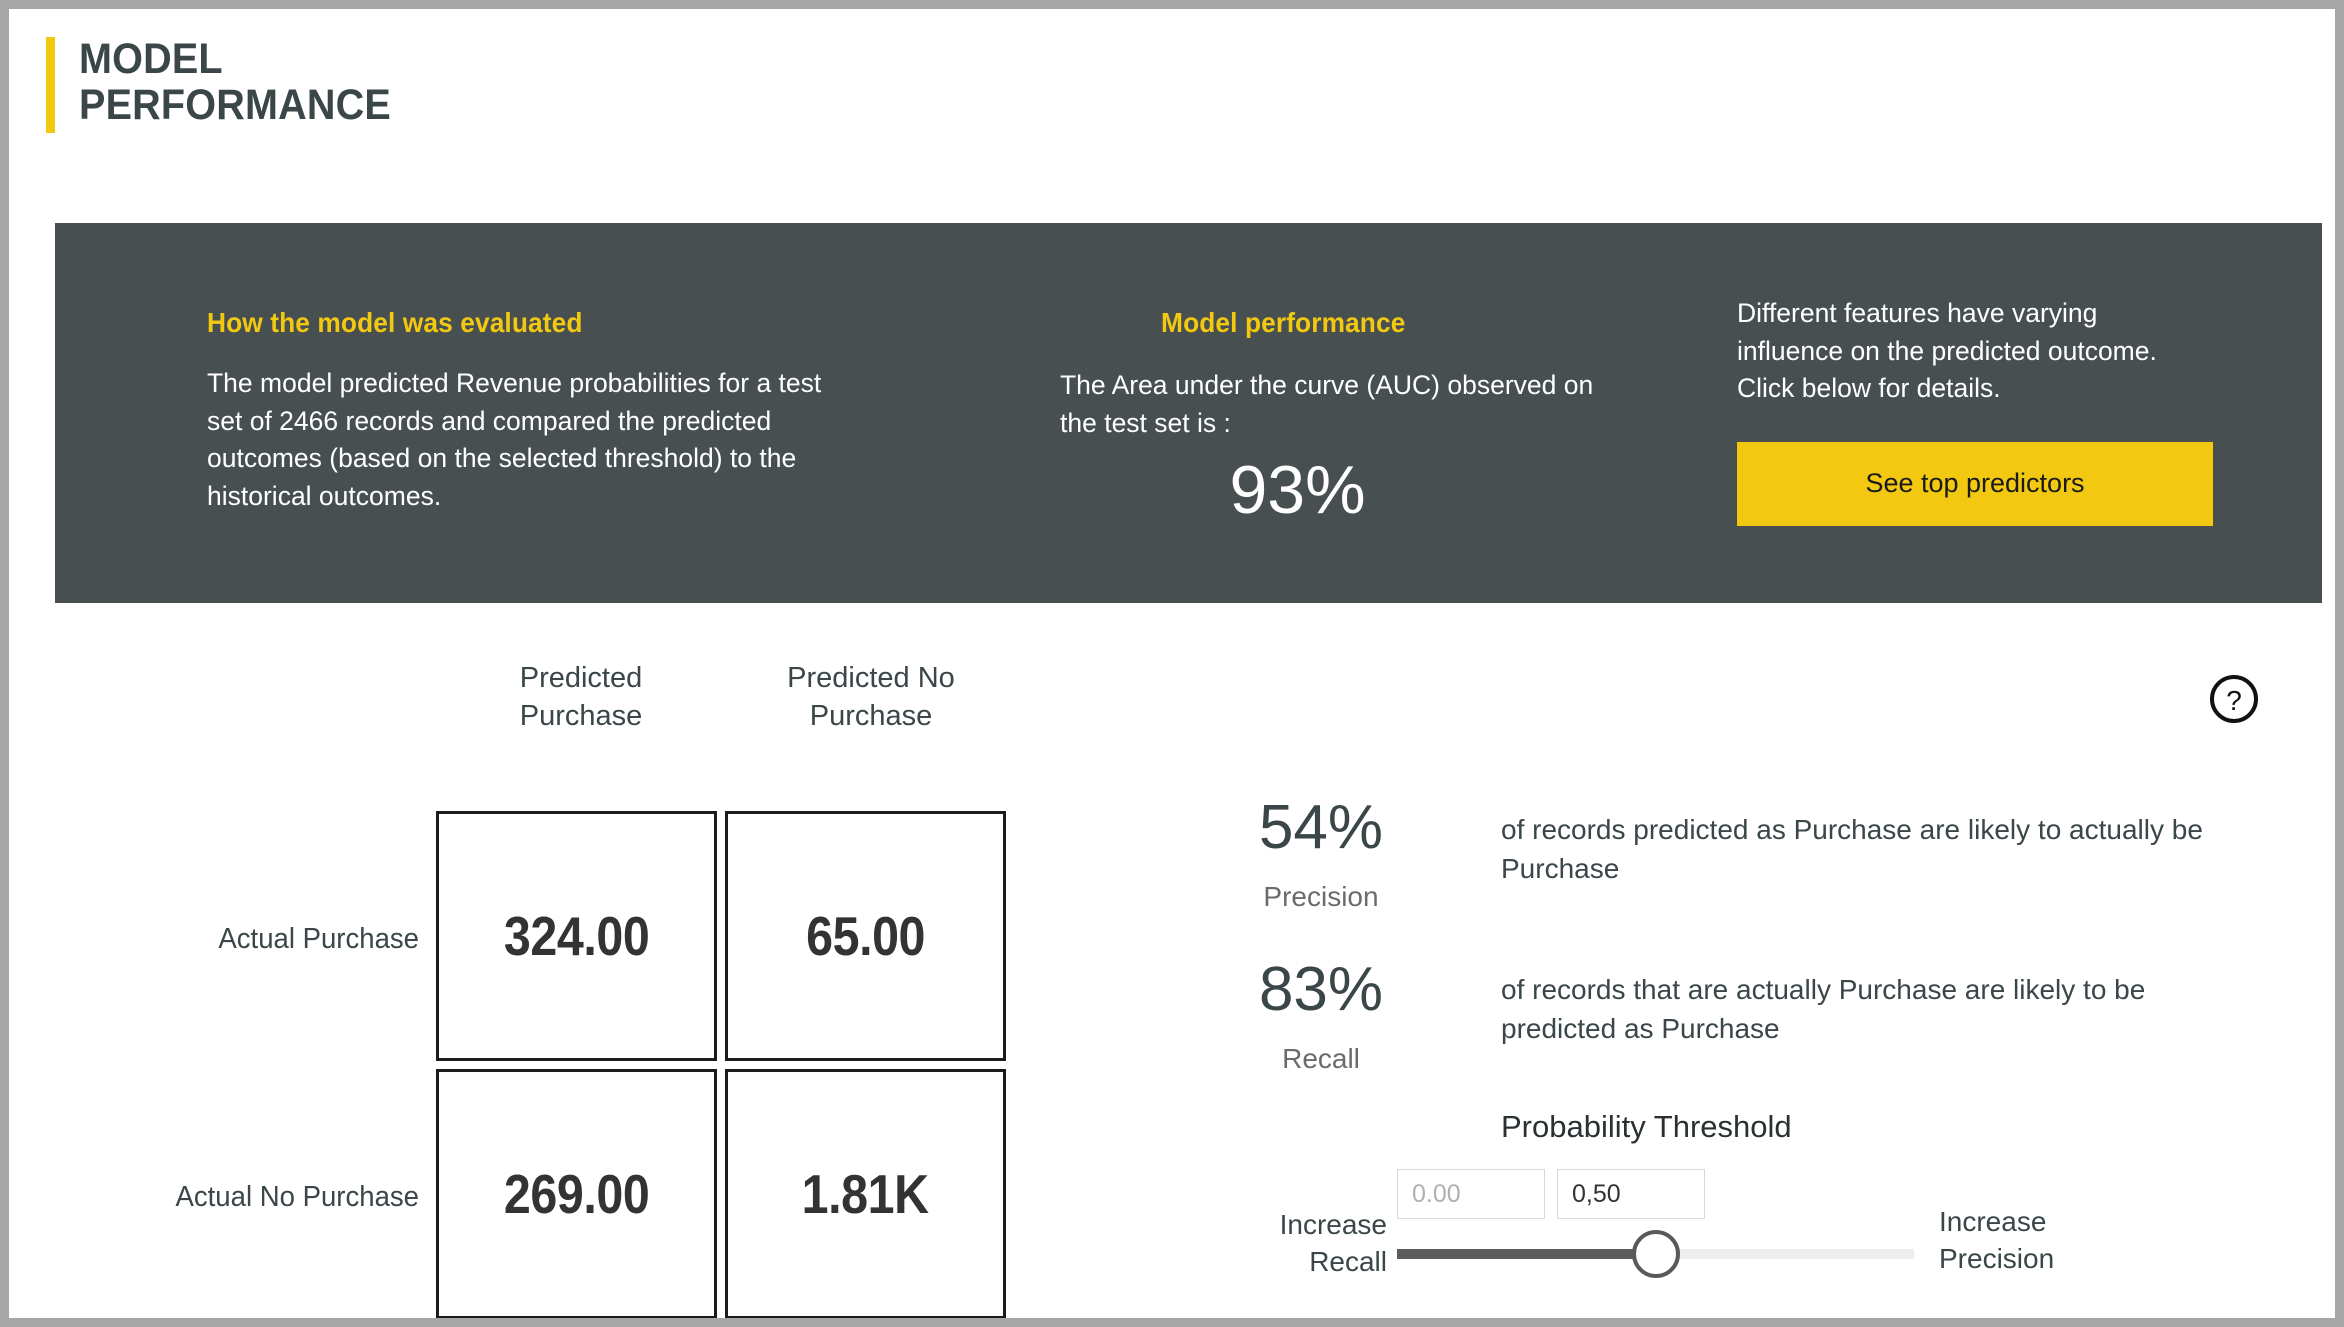 The height and width of the screenshot is (1327, 2344). I want to click on cell-value: 1.81K, so click(865, 1194).